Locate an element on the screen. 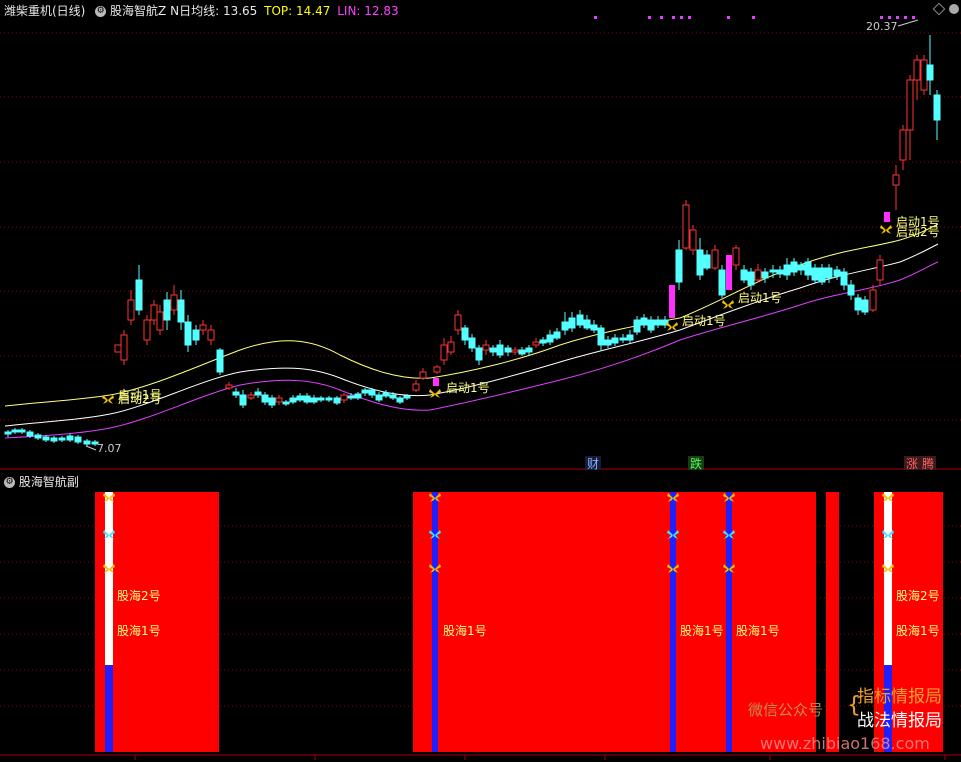  guhai1-label-e: 股海1号 is located at coordinates (918, 630).